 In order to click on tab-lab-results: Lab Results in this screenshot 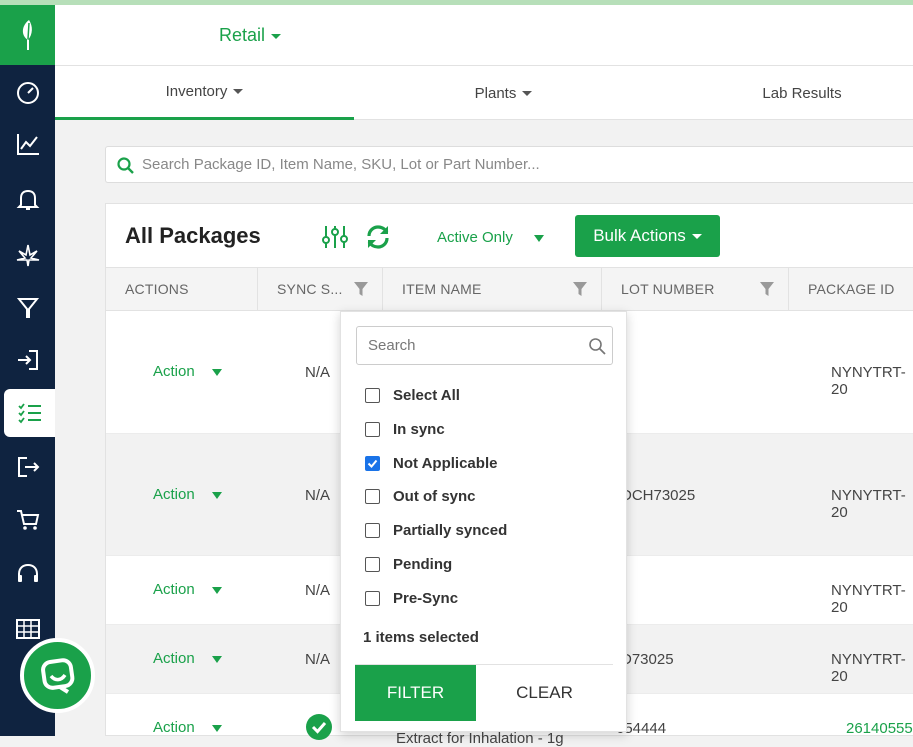, I will do `click(783, 93)`.